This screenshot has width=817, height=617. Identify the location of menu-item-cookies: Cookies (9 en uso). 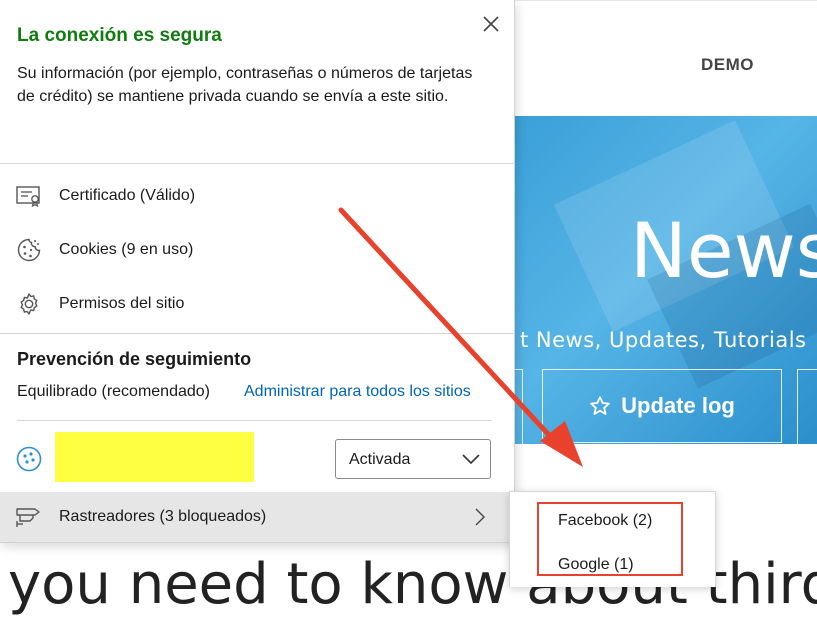
(257, 250).